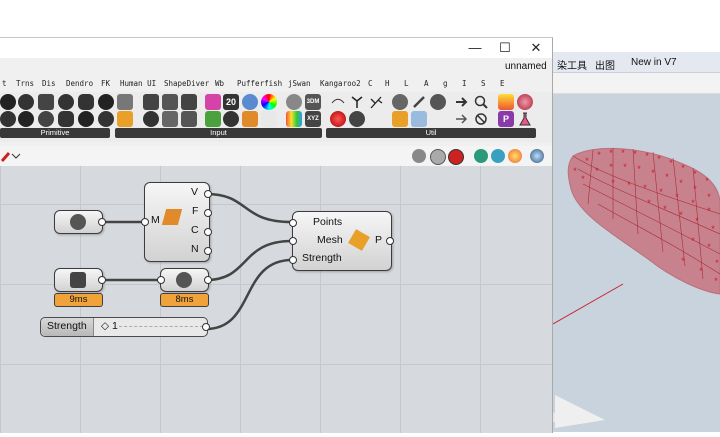 Image resolution: width=720 pixels, height=437 pixels. What do you see at coordinates (419, 119) in the screenshot?
I see `image-icon` at bounding box center [419, 119].